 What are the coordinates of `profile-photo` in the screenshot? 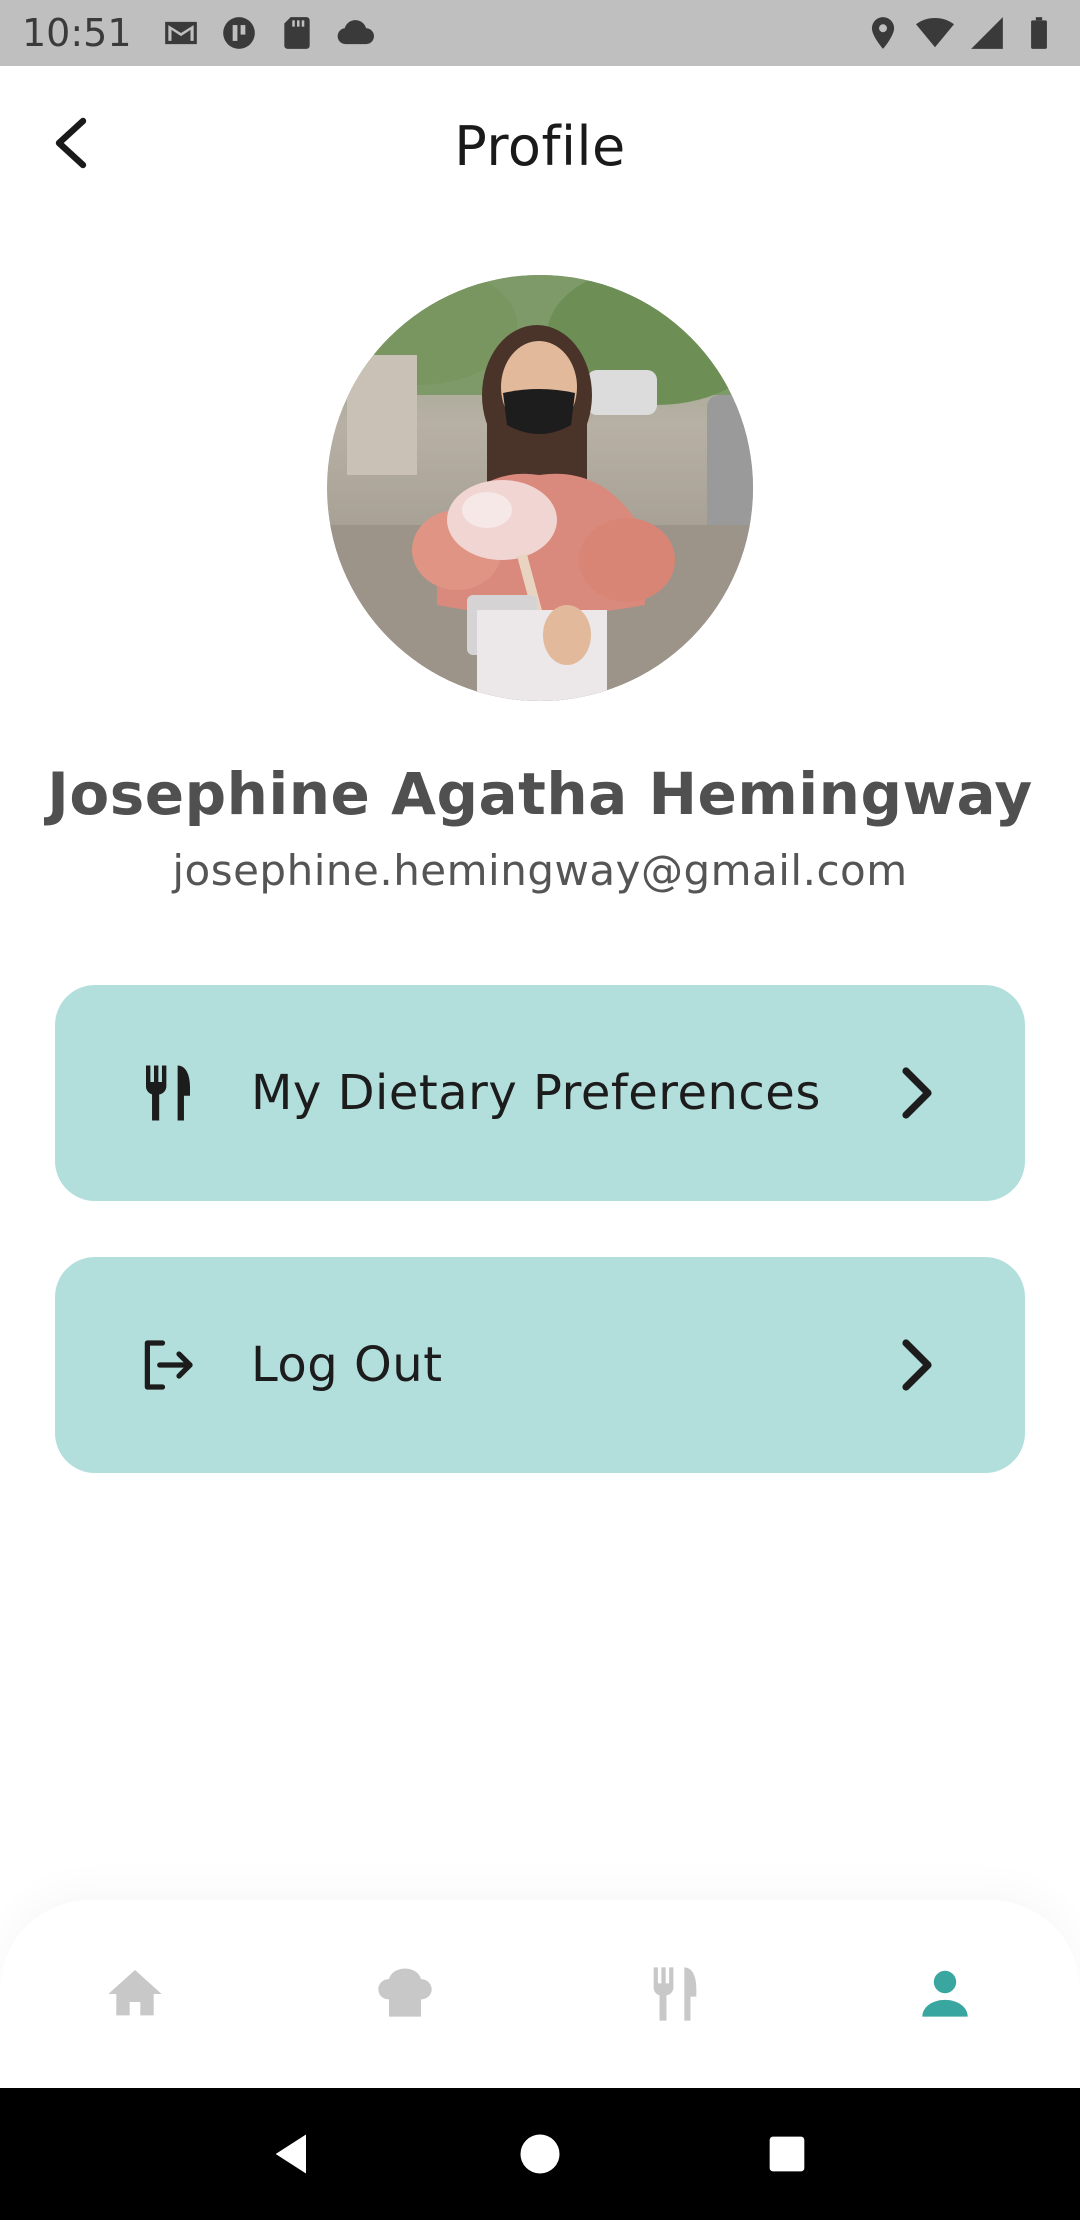 It's located at (540, 488).